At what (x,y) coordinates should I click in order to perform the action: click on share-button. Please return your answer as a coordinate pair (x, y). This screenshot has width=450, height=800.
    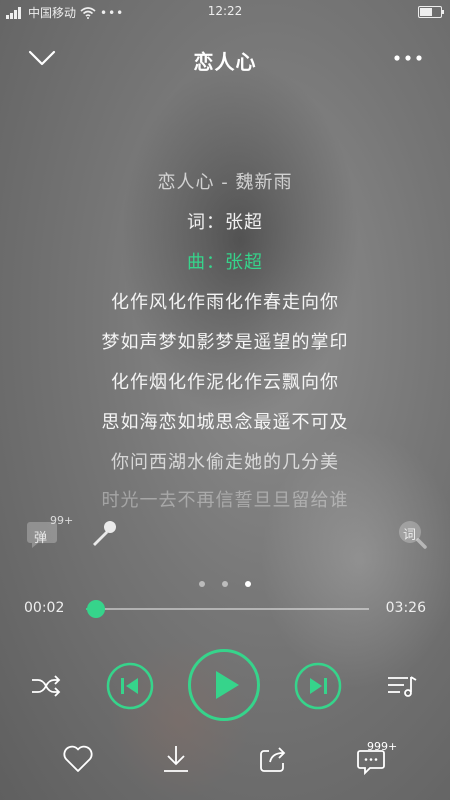
    Looking at the image, I should click on (273, 759).